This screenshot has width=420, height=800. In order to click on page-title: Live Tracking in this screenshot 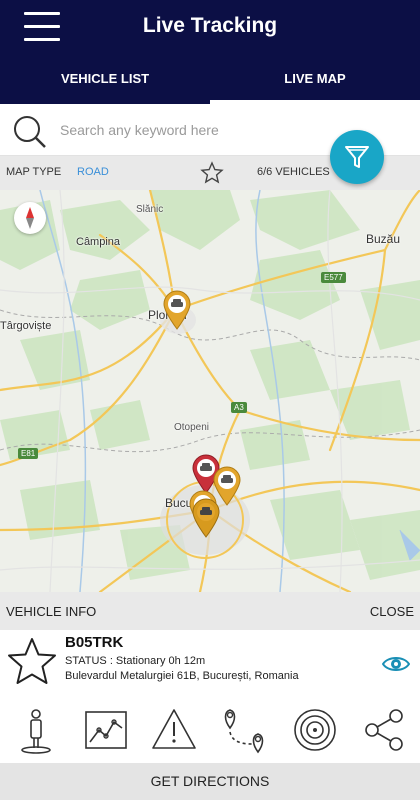, I will do `click(210, 25)`.